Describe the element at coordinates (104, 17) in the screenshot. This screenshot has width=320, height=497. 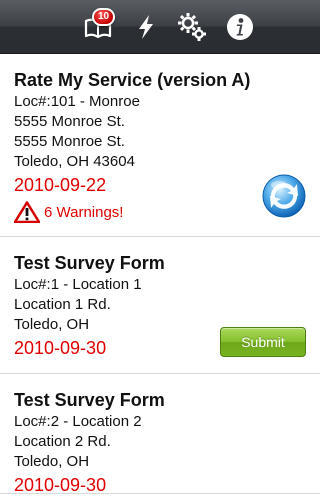
I see `inbox-count-badge: 10` at that location.